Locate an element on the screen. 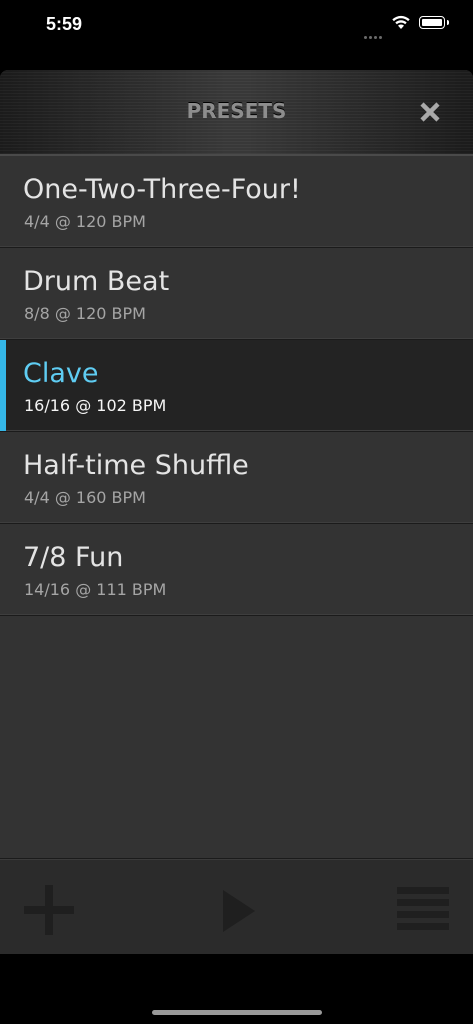 The image size is (473, 1024). status-bar: 5:59 is located at coordinates (236, 26).